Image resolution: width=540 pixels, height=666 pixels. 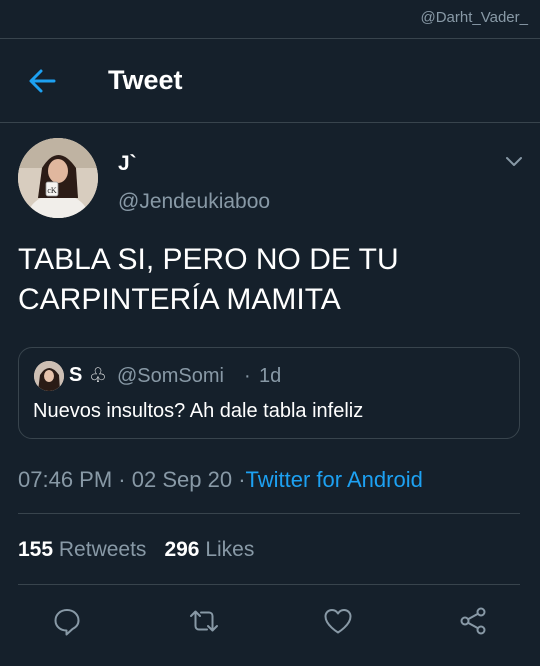 I want to click on page-title: Tweet, so click(x=145, y=80).